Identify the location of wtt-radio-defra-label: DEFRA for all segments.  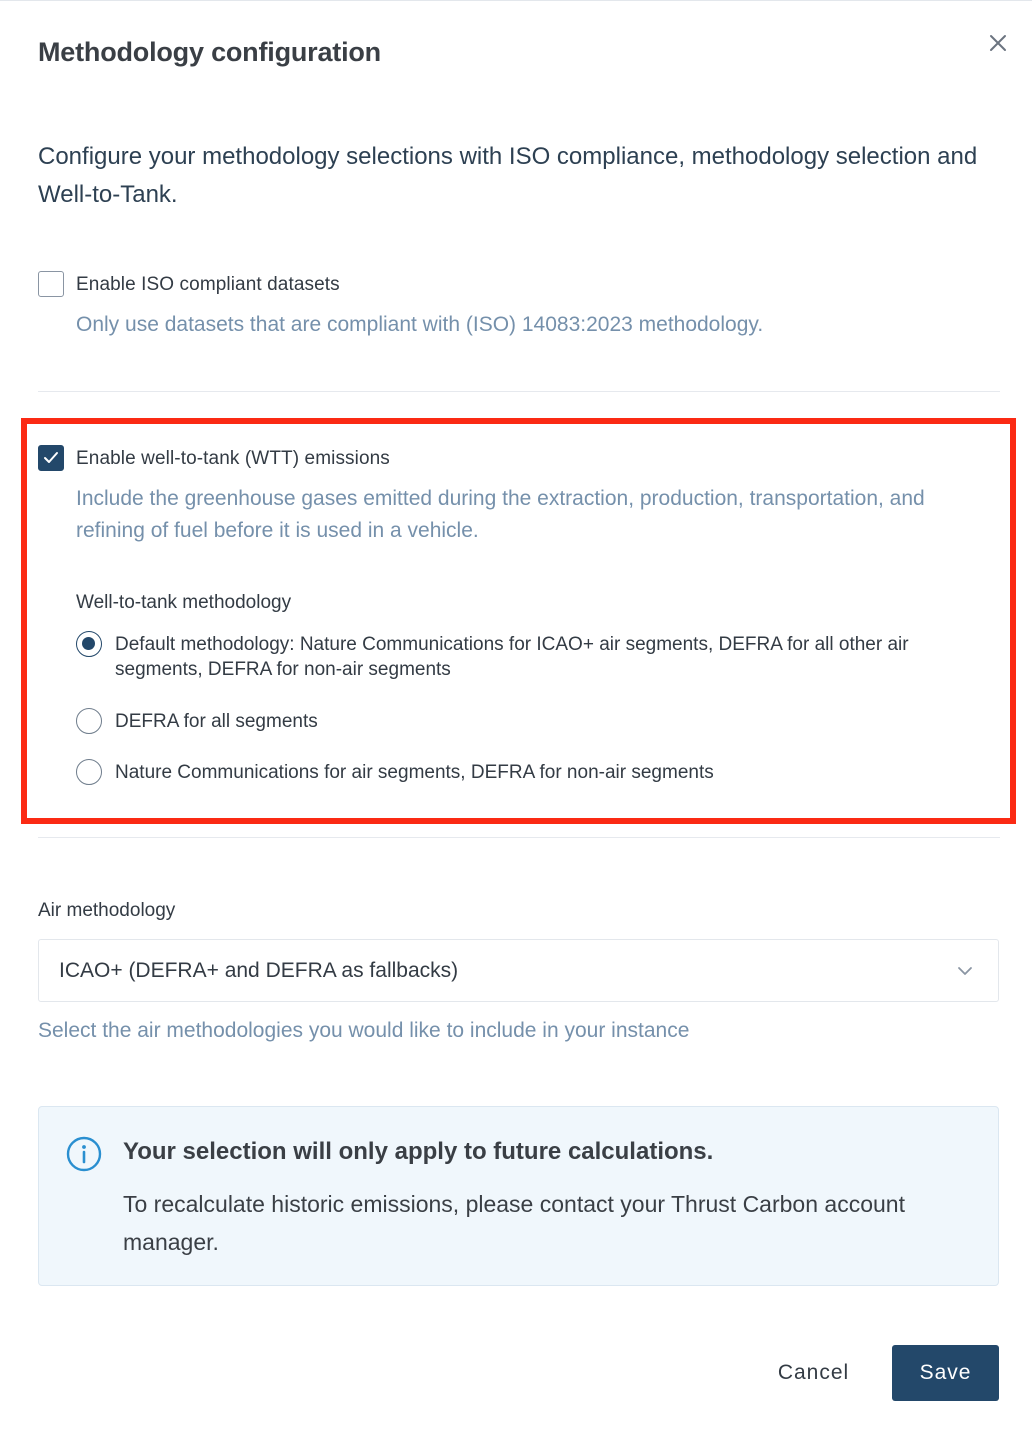
(216, 721).